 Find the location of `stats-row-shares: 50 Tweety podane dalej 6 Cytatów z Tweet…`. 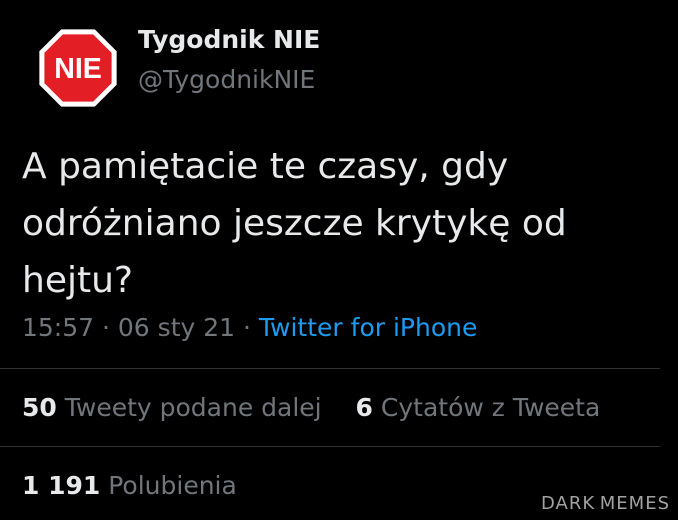

stats-row-shares: 50 Tweety podane dalej 6 Cytatów z Tweet… is located at coordinates (311, 408).